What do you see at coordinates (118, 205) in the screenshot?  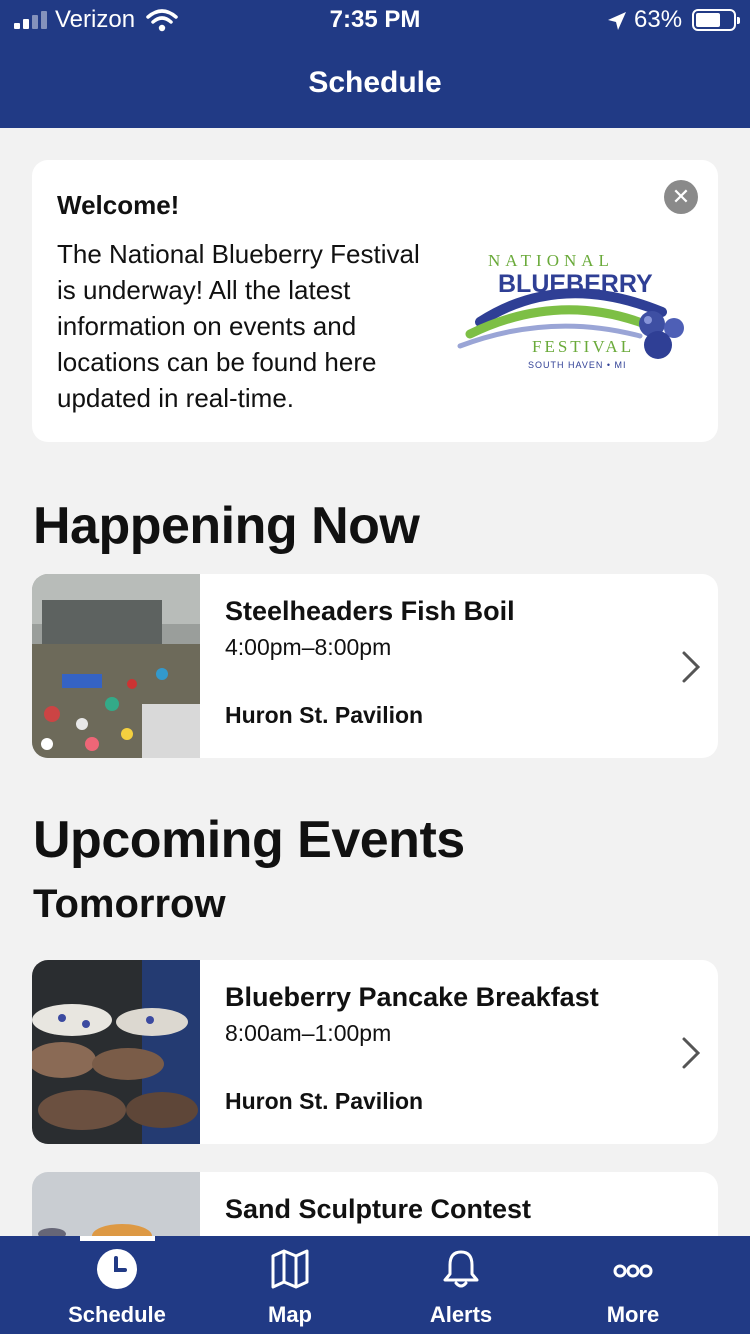 I see `welcome-heading: Welcome!` at bounding box center [118, 205].